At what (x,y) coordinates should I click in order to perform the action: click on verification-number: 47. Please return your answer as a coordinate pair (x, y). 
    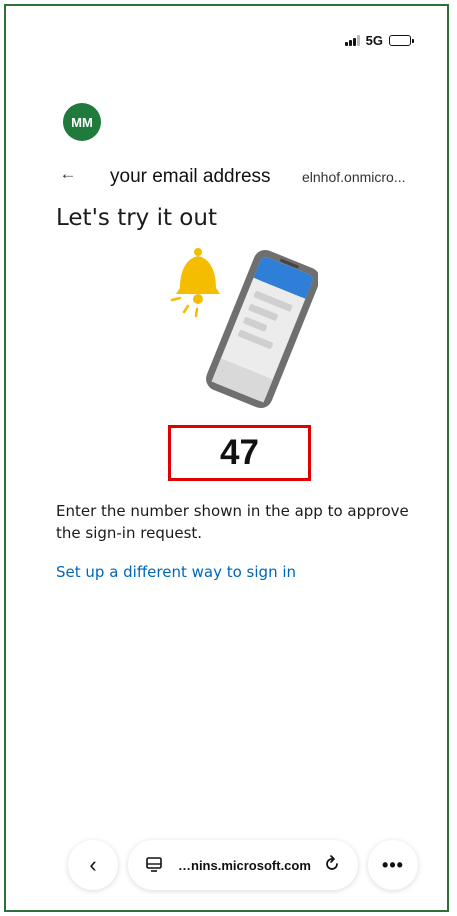
    Looking at the image, I should click on (239, 452).